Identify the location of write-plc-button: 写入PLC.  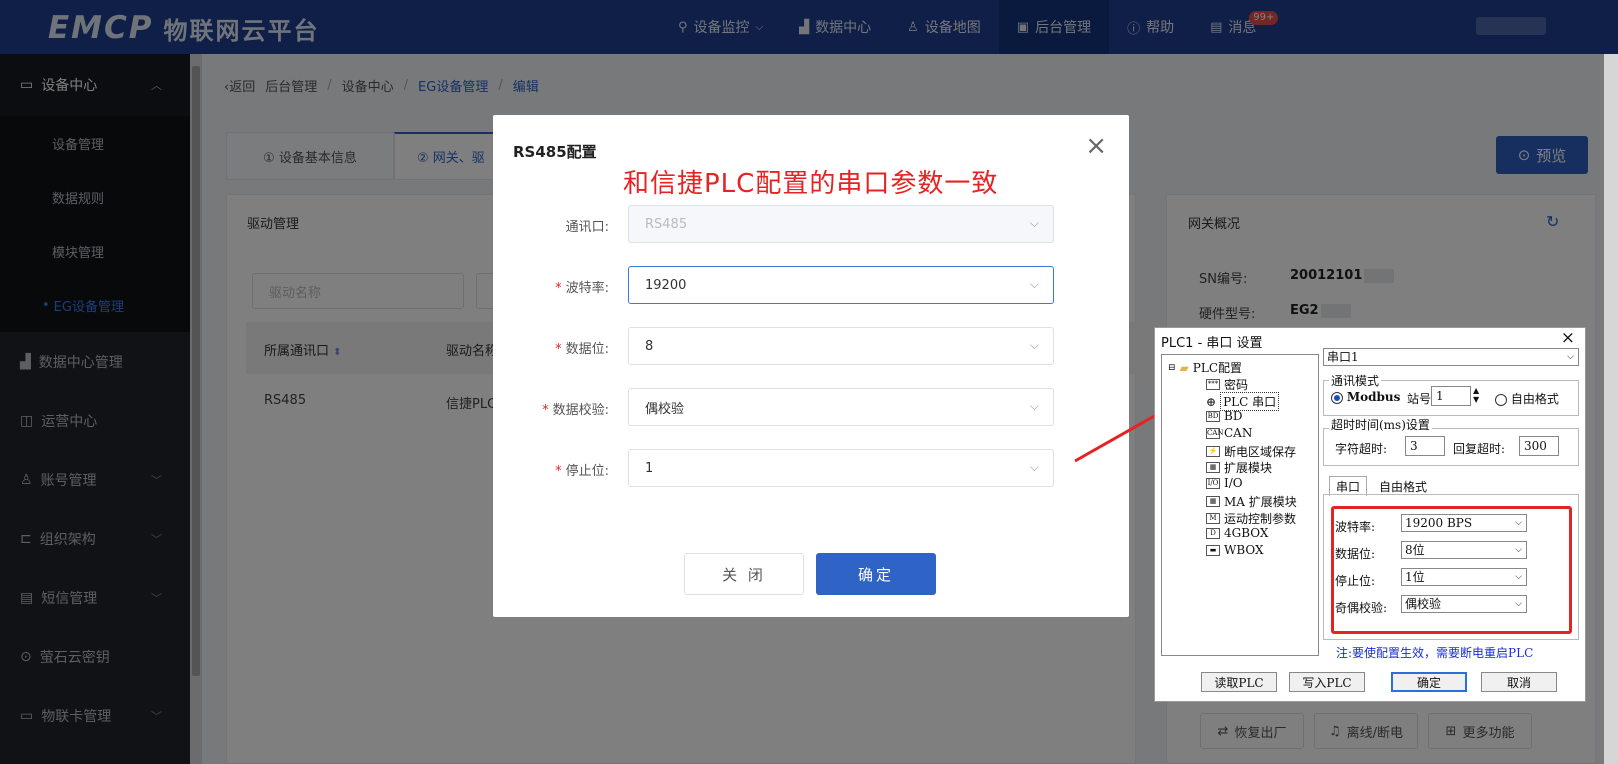
(1327, 682).